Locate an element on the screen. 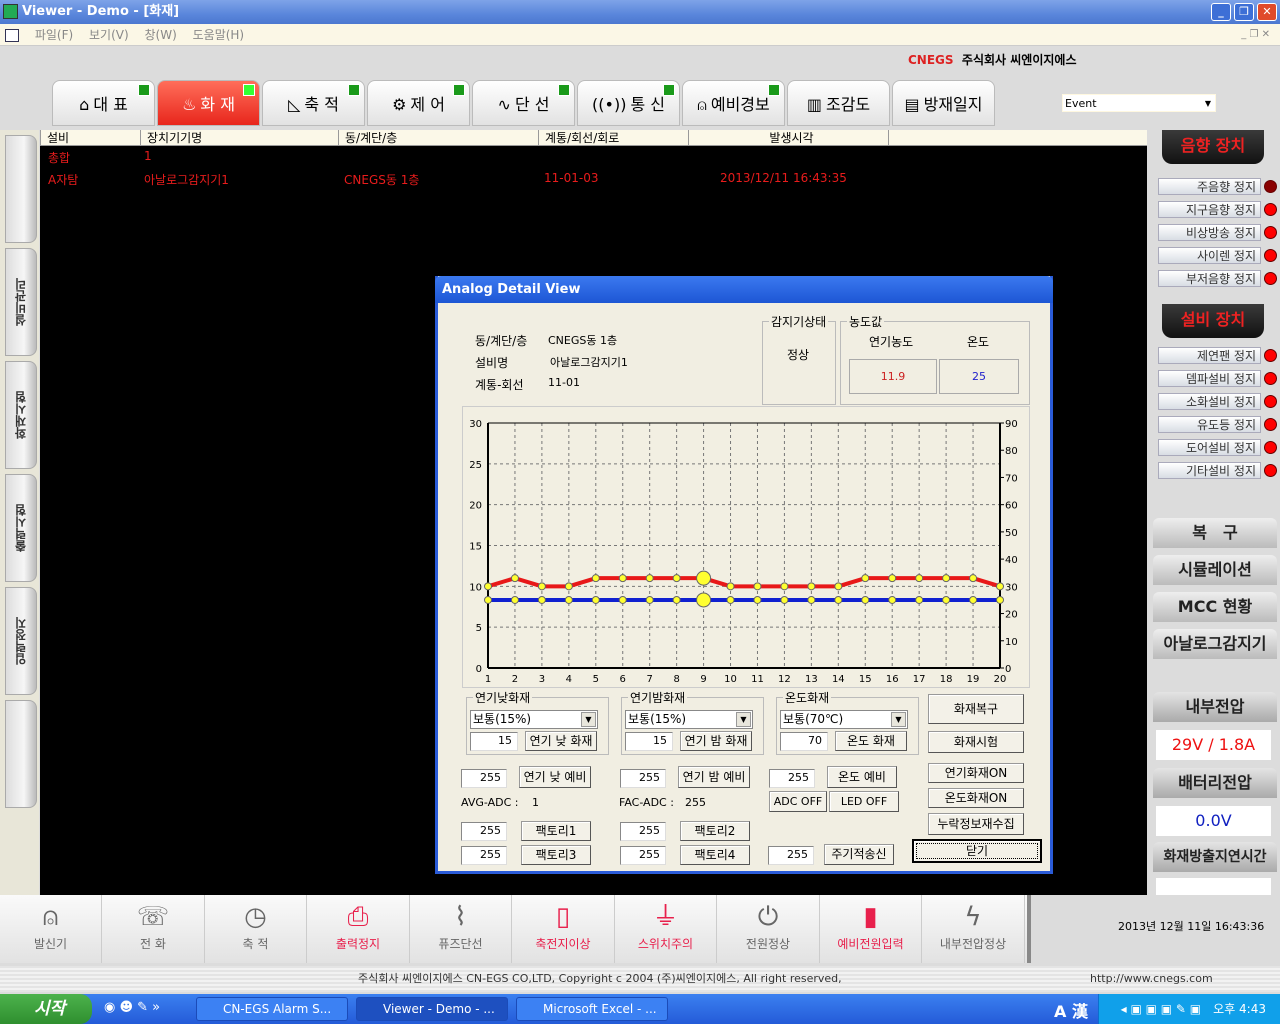 This screenshot has height=1024, width=1280. website-link: http://www.cnegs.com is located at coordinates (1151, 979).